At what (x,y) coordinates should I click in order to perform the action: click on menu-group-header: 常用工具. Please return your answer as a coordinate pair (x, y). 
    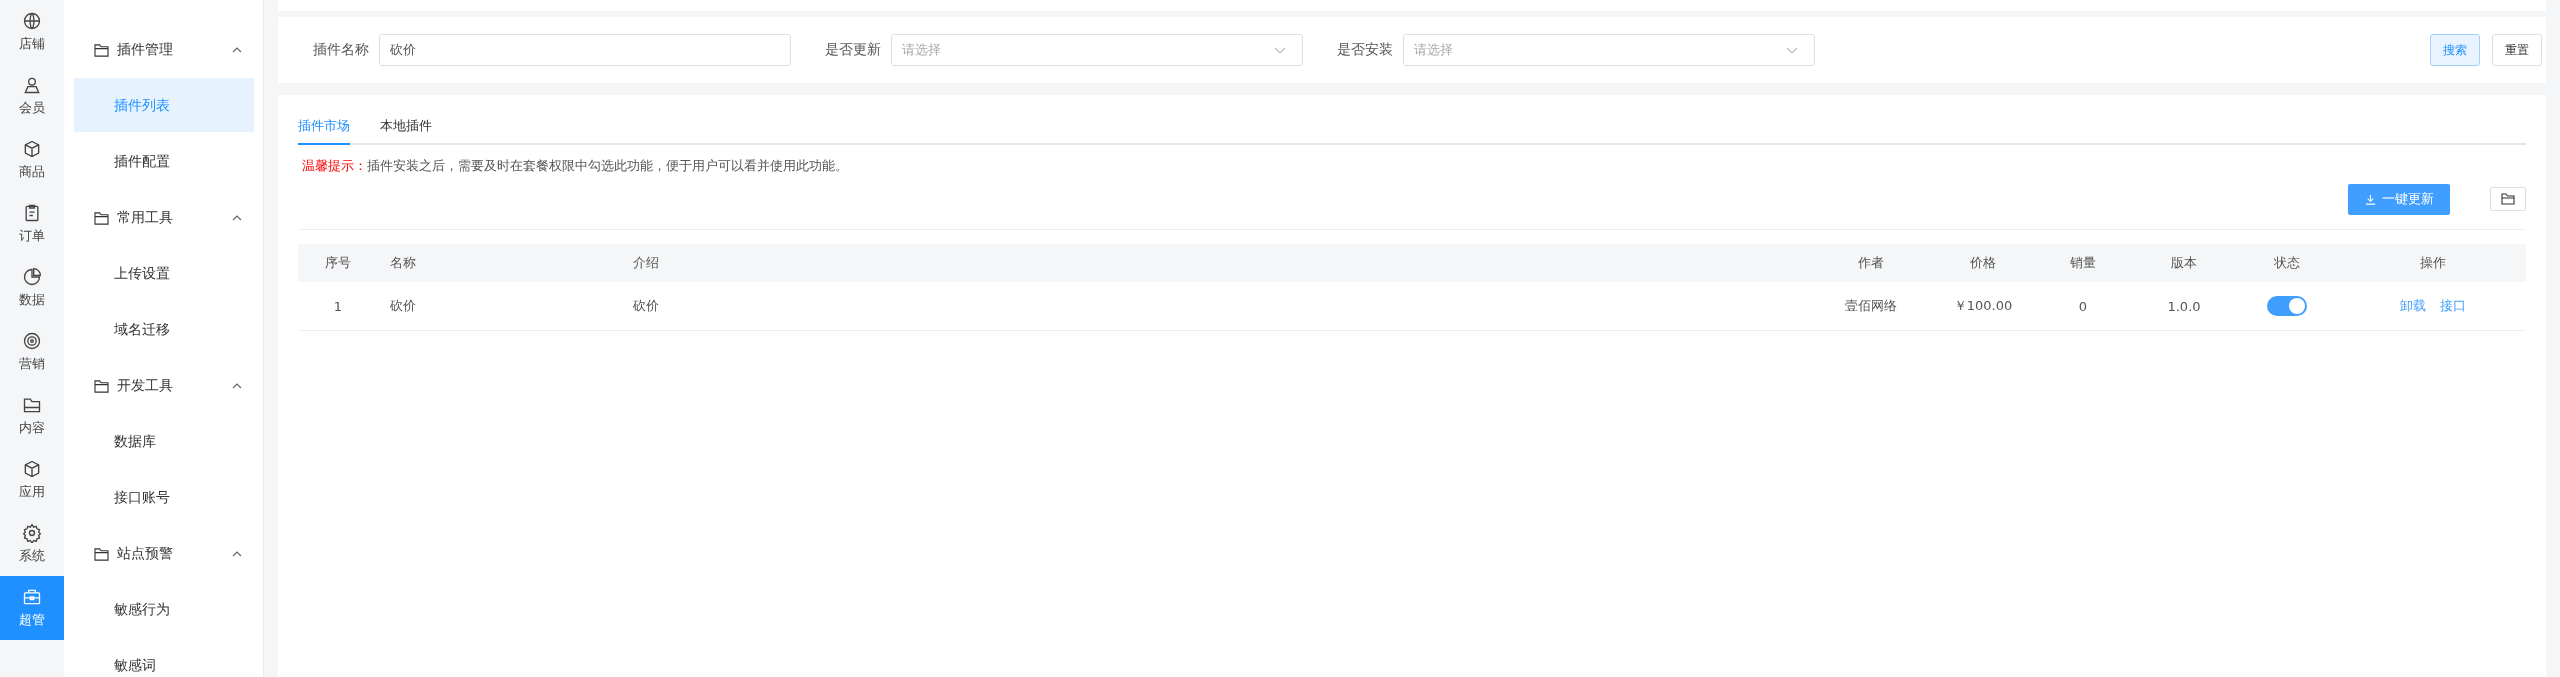
    Looking at the image, I should click on (164, 218).